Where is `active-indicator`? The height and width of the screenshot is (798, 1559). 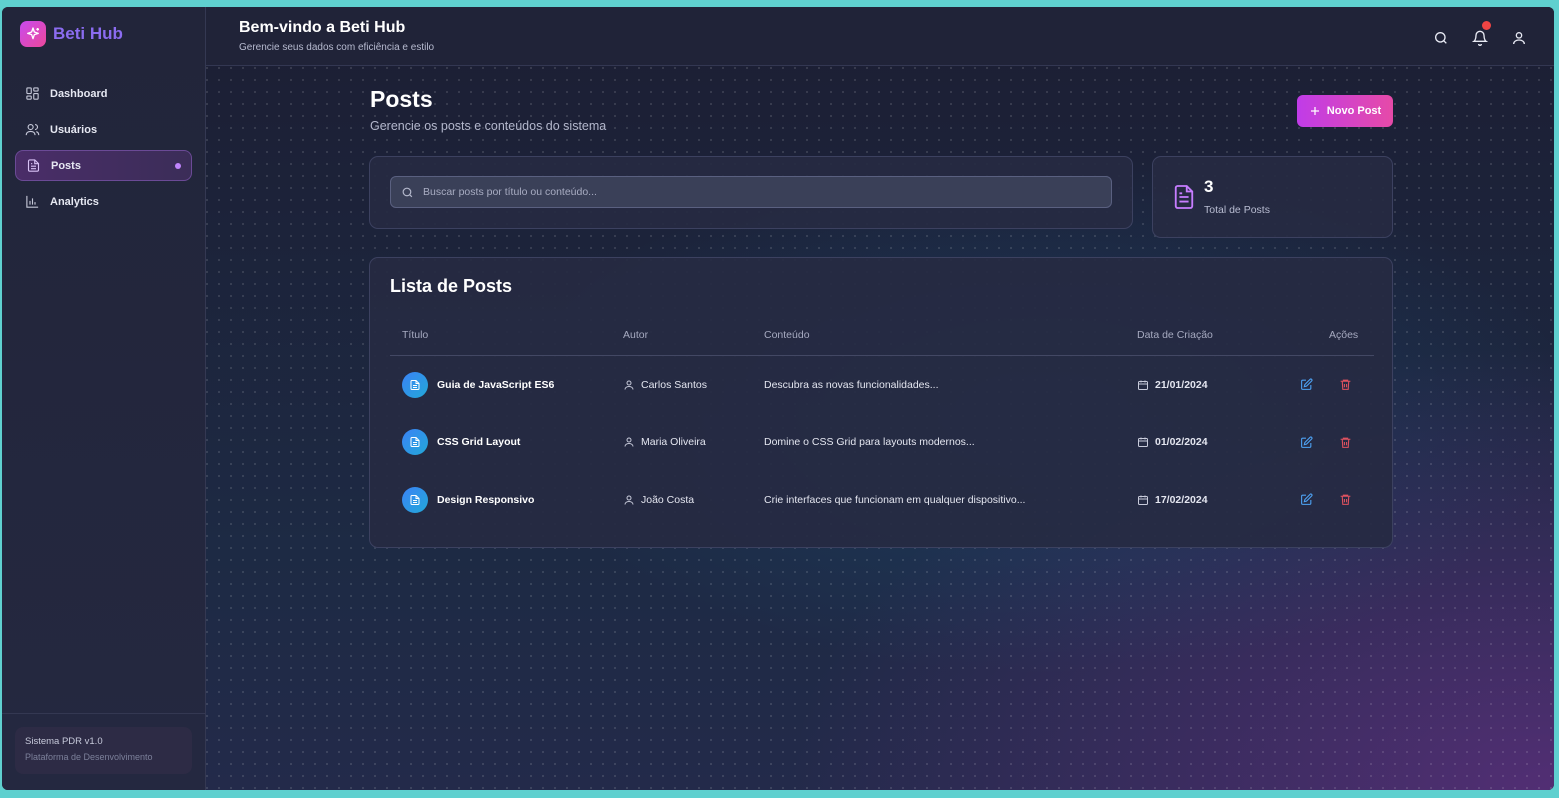 active-indicator is located at coordinates (178, 166).